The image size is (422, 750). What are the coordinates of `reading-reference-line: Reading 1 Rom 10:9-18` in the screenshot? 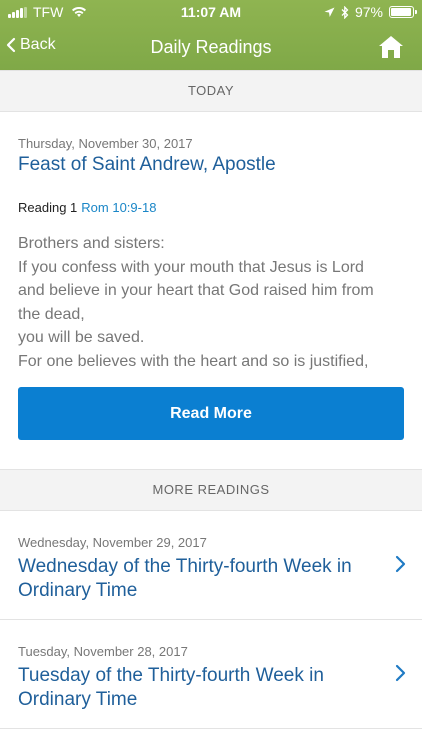 It's located at (87, 207).